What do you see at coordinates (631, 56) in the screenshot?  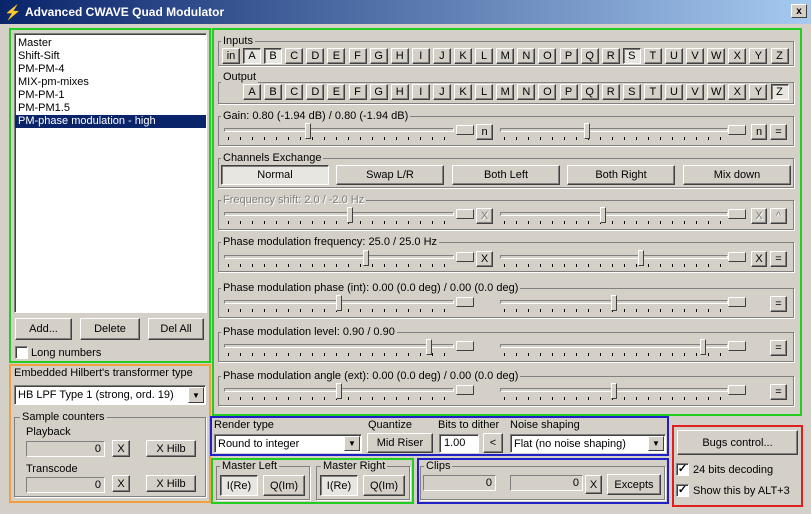 I see `input-s-button: S` at bounding box center [631, 56].